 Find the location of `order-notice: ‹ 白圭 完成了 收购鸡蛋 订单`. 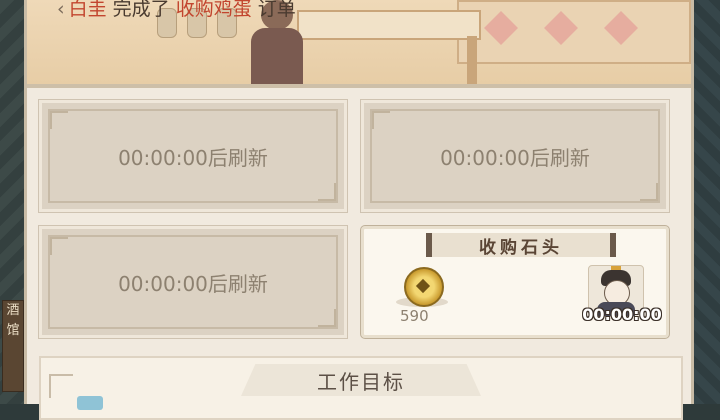

order-notice: ‹ 白圭 完成了 收购鸡蛋 订单 is located at coordinates (176, 11).